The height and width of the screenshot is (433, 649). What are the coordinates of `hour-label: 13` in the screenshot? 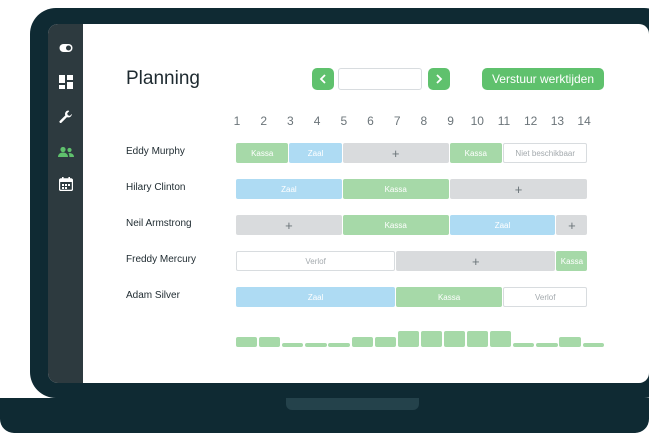 It's located at (557, 121).